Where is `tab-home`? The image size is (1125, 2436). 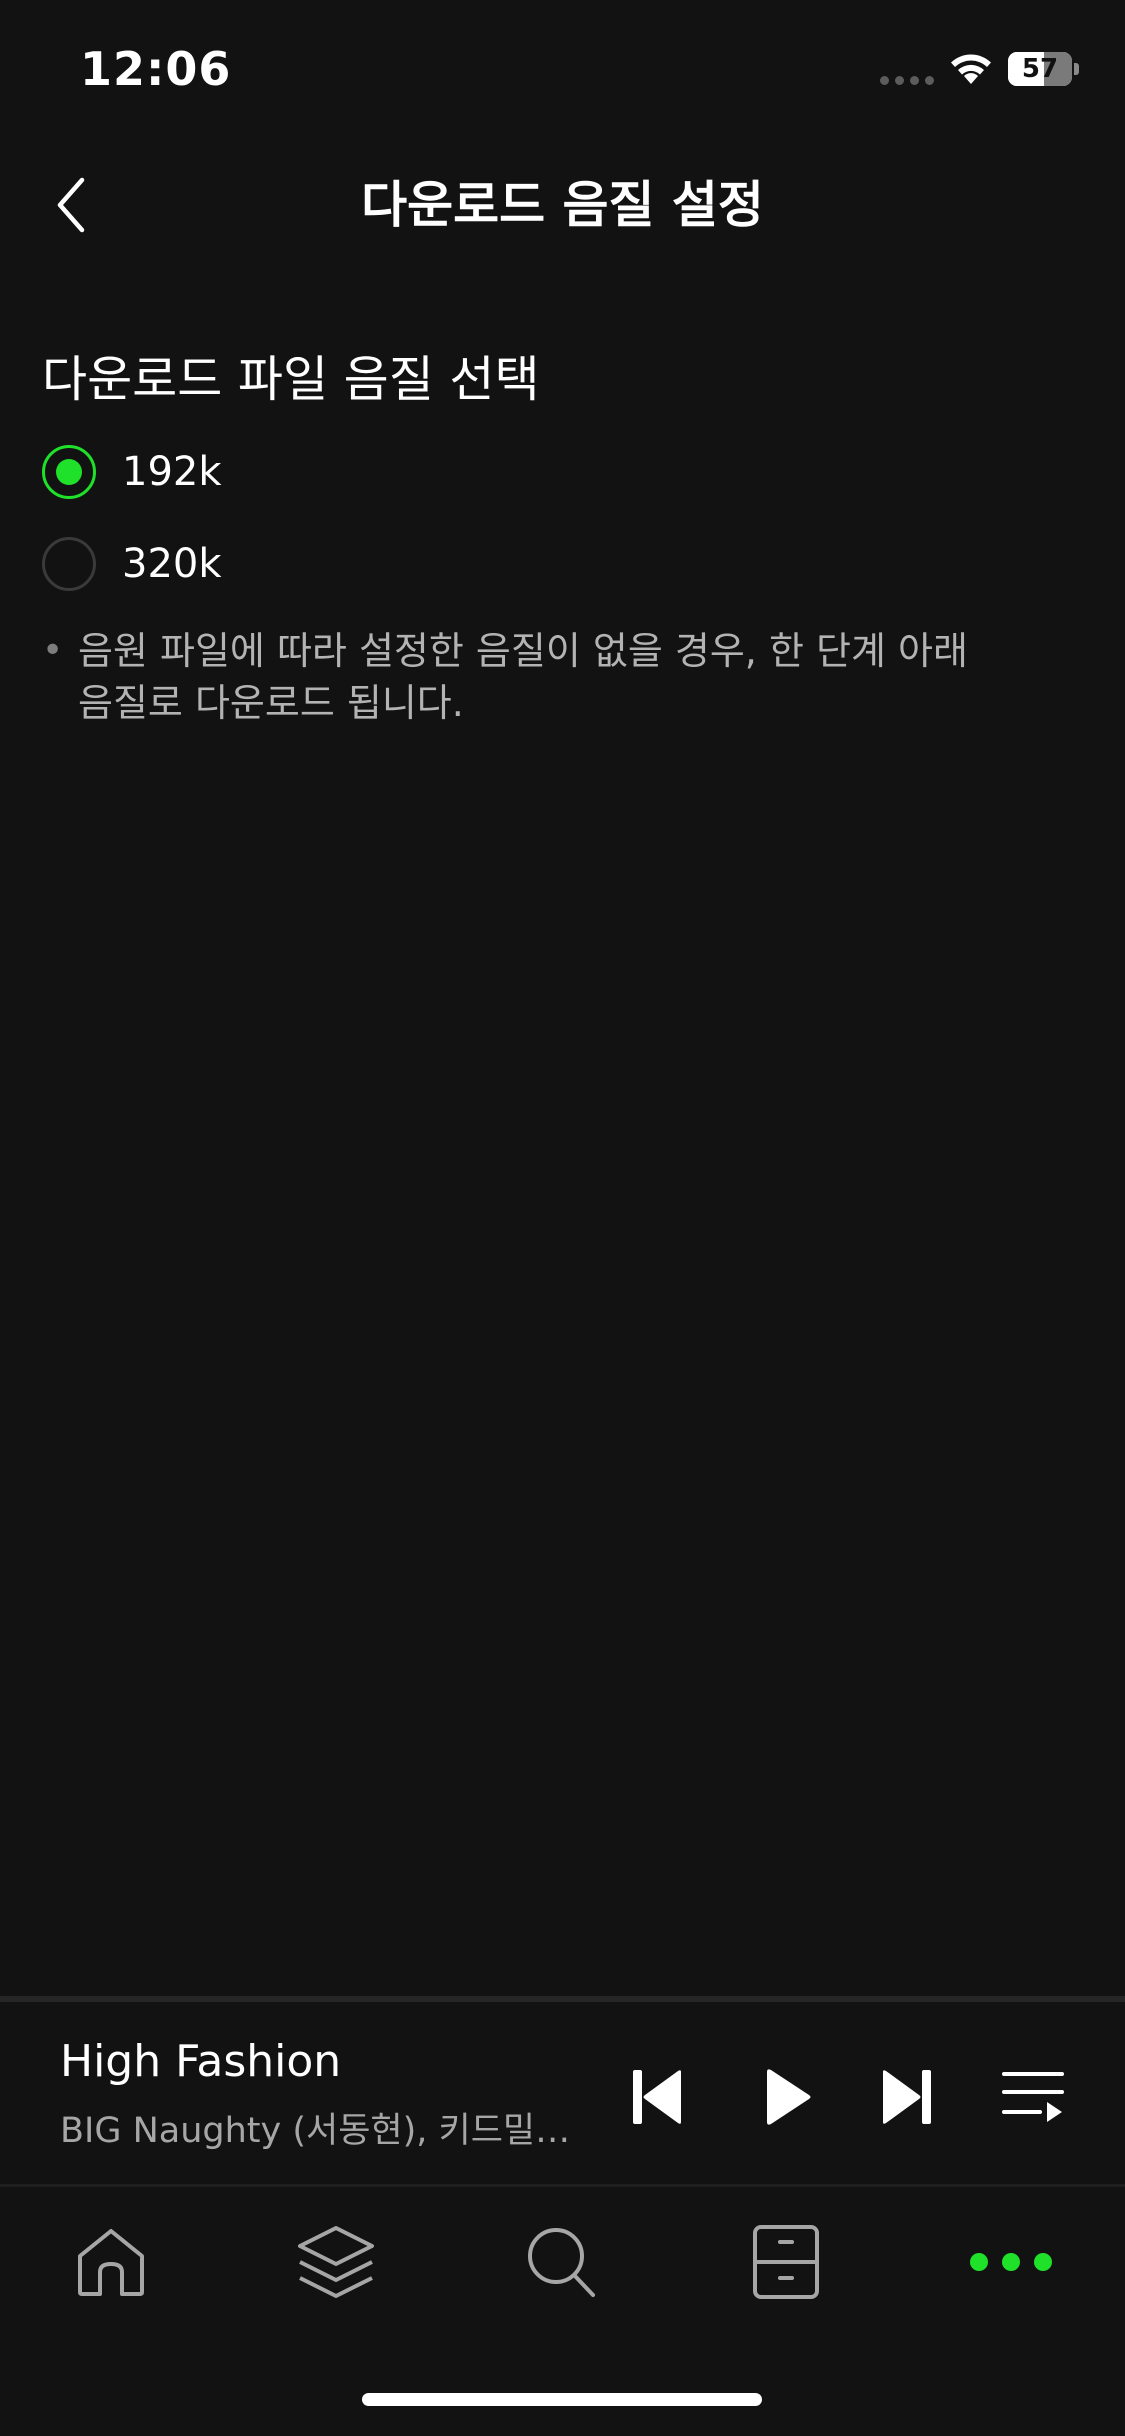 tab-home is located at coordinates (111, 2262).